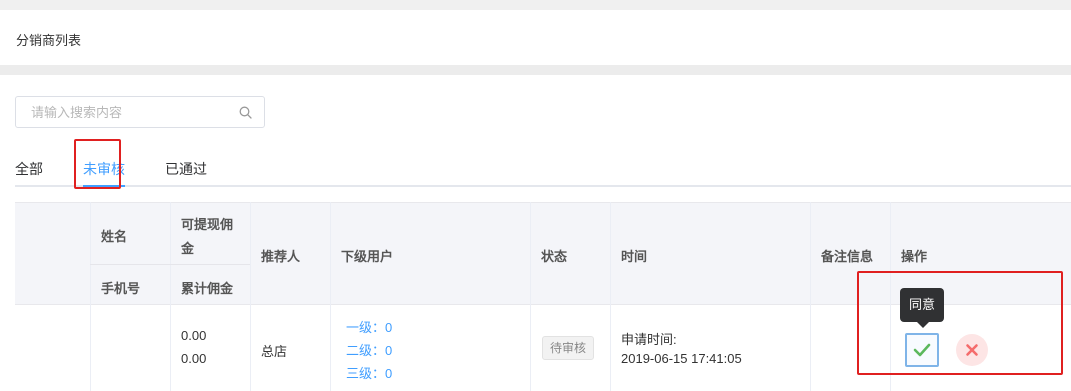  What do you see at coordinates (131, 112) in the screenshot?
I see `search-input` at bounding box center [131, 112].